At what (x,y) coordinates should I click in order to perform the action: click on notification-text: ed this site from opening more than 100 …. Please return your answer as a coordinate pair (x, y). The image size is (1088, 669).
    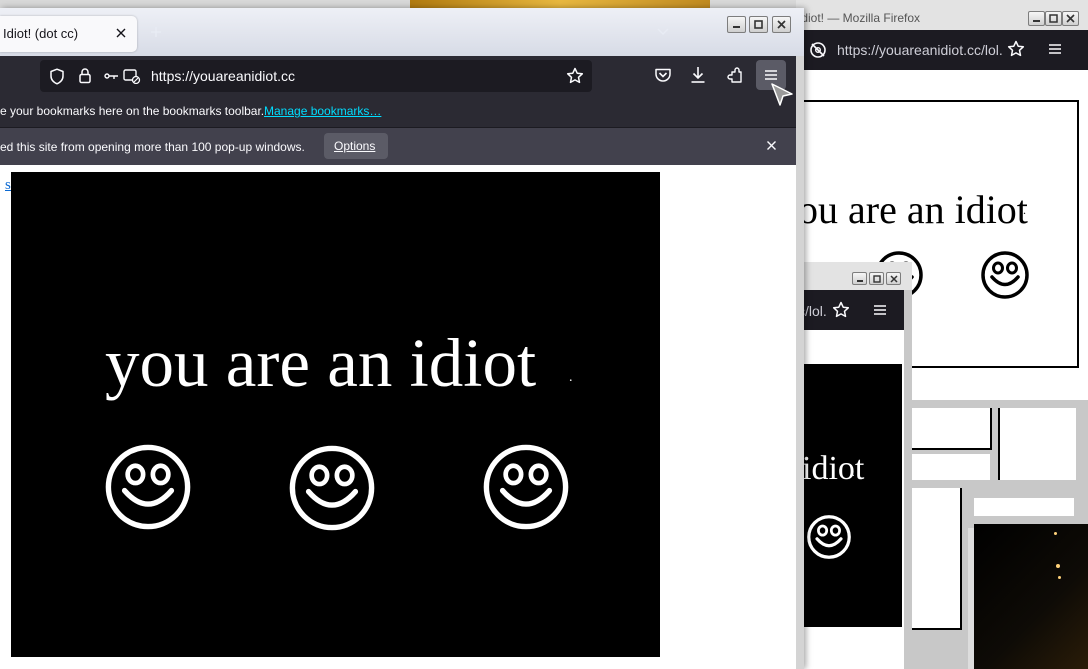
    Looking at the image, I should click on (152, 147).